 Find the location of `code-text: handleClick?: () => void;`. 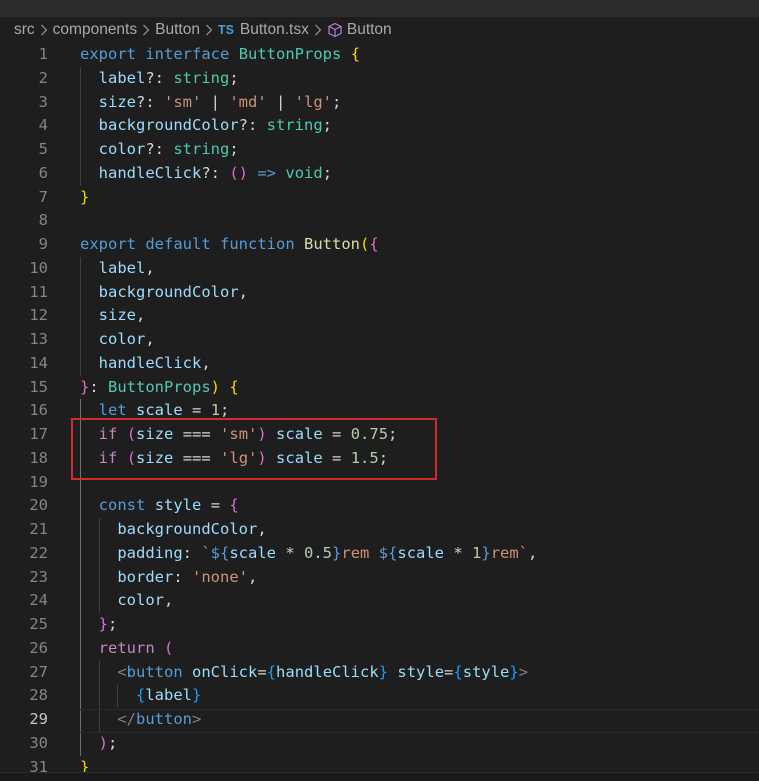

code-text: handleClick?: () => void; is located at coordinates (206, 174).